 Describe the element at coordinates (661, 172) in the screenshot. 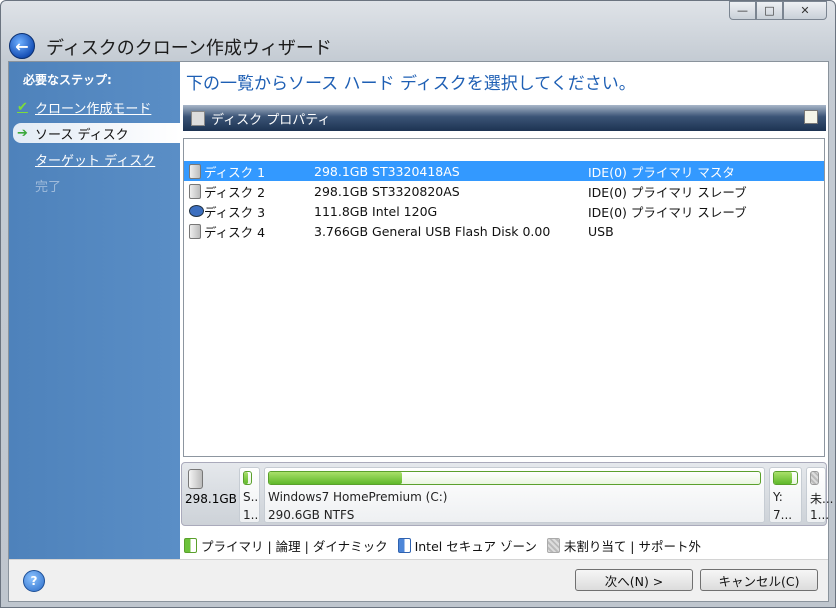

I see `disk-interface: IDE(0) プライマリ マスタ` at that location.